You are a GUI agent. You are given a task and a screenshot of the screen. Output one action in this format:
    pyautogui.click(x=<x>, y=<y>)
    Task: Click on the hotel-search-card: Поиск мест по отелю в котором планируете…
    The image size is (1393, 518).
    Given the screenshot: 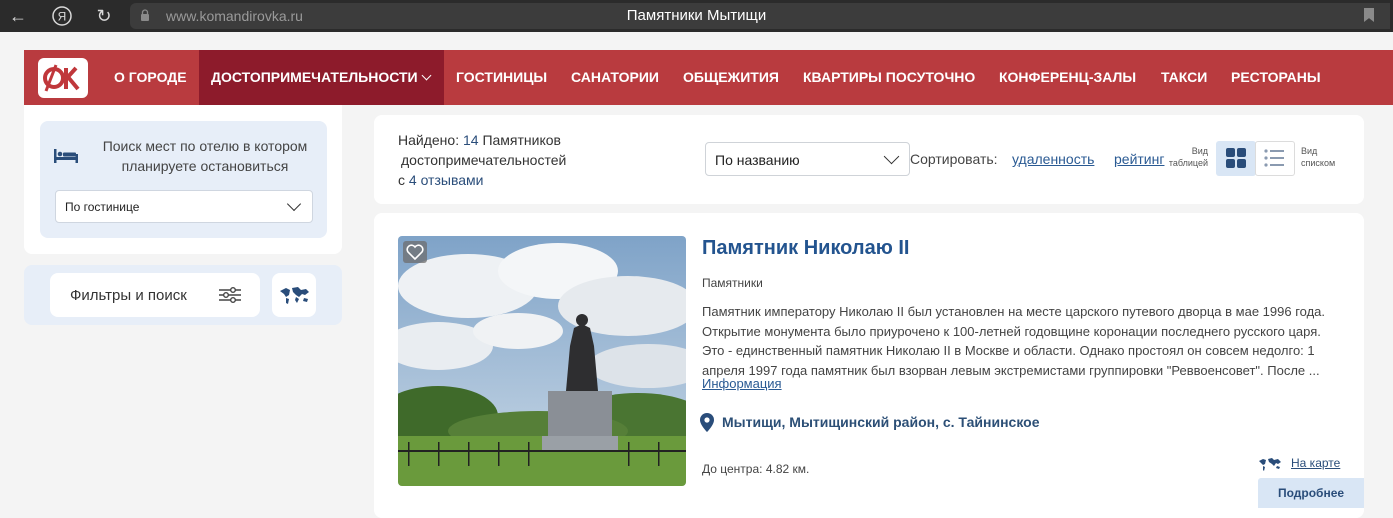 What is the action you would take?
    pyautogui.click(x=183, y=179)
    